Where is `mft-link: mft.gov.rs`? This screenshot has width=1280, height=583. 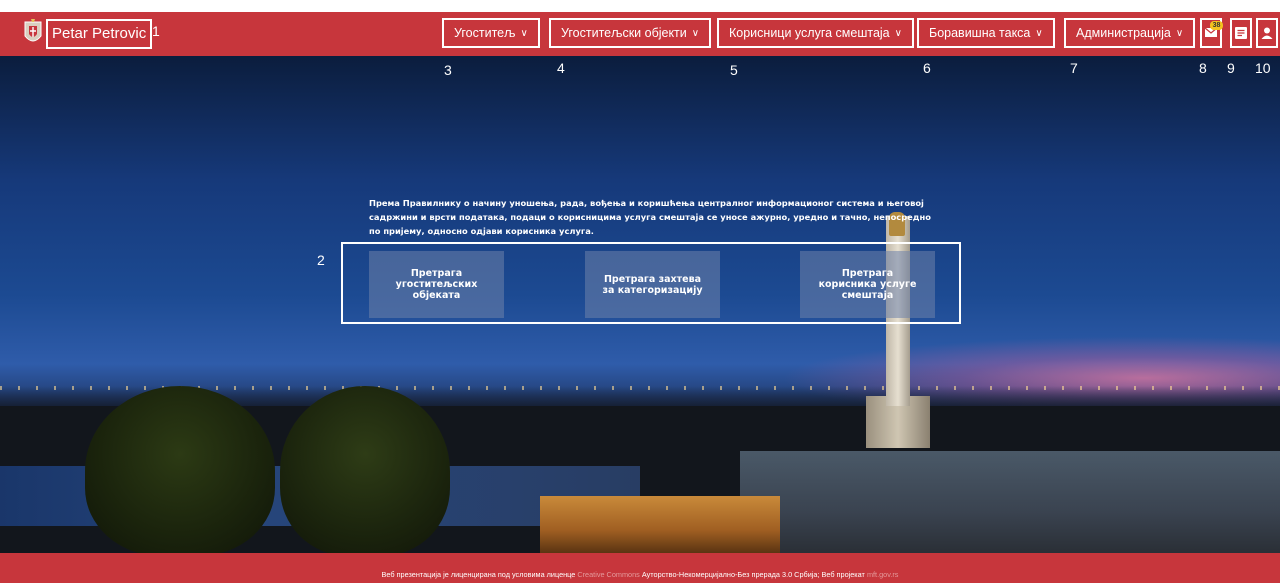
mft-link: mft.gov.rs is located at coordinates (883, 574).